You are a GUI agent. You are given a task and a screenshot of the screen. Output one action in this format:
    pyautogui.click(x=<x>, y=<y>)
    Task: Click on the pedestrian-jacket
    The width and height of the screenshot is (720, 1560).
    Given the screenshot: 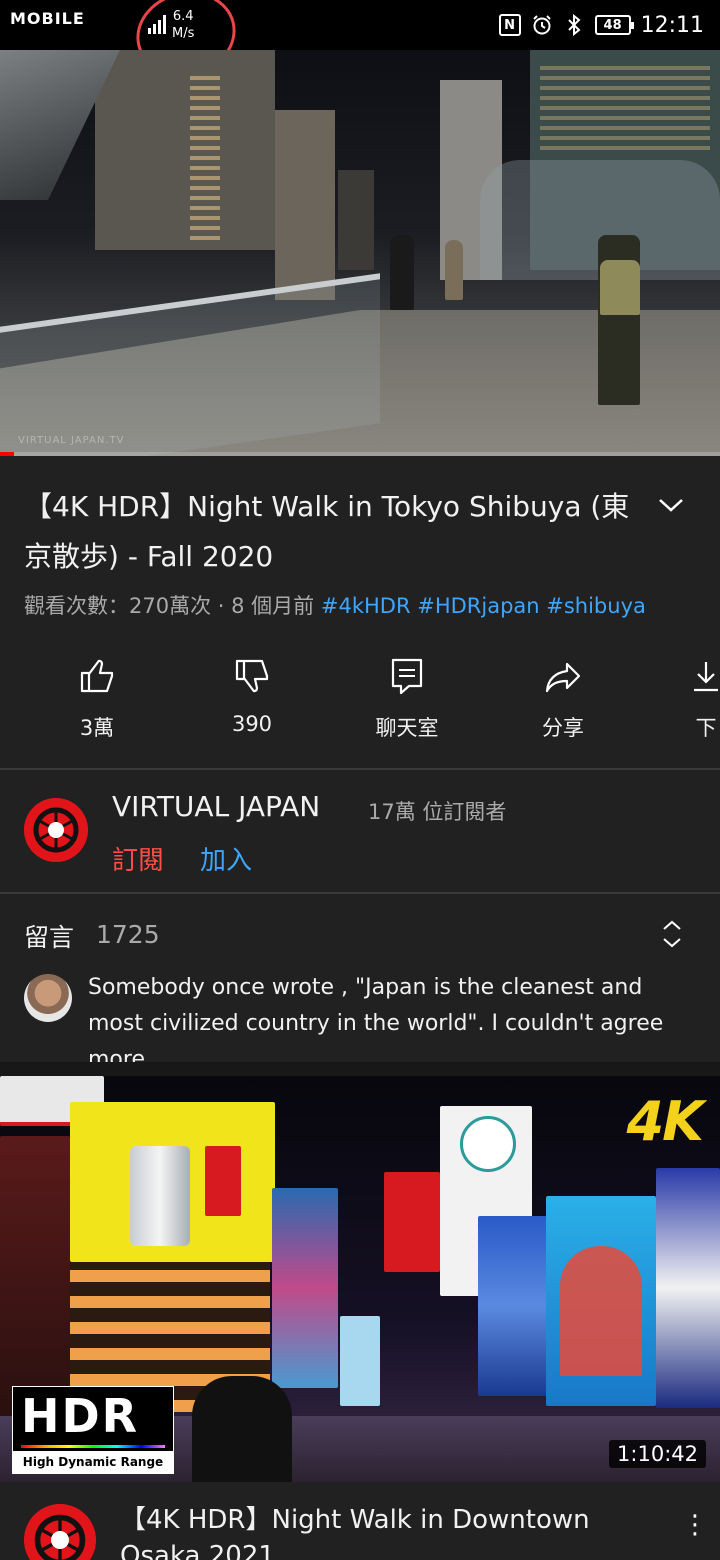 What is the action you would take?
    pyautogui.click(x=620, y=287)
    